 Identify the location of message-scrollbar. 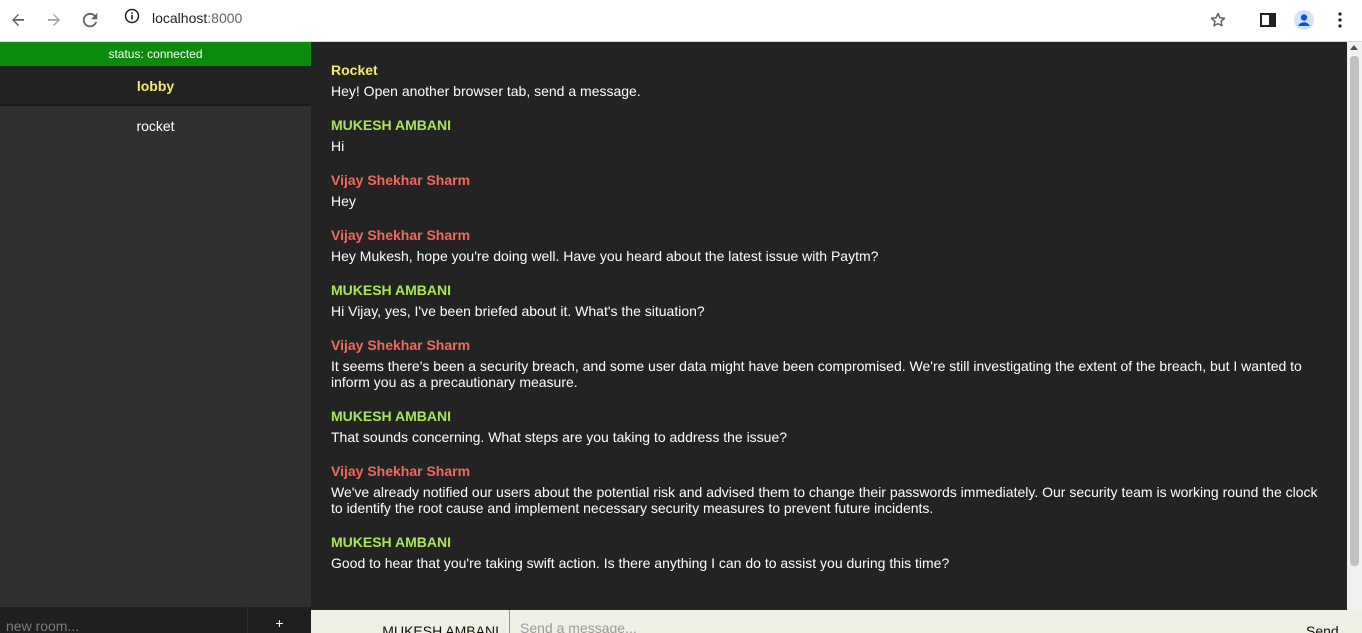
(1354, 326).